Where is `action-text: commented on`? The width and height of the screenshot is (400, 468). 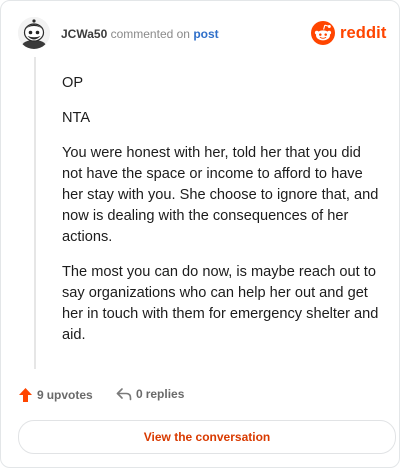
action-text: commented on is located at coordinates (150, 34).